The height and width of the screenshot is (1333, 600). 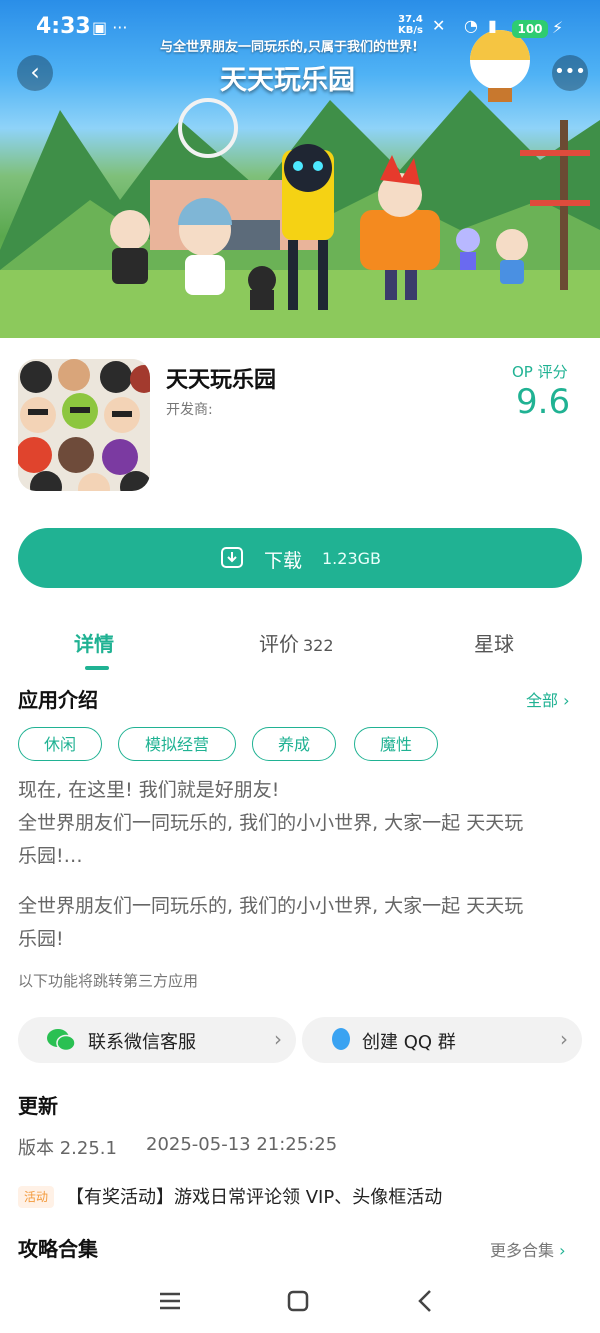 I want to click on more-icon: •••, so click(x=570, y=71).